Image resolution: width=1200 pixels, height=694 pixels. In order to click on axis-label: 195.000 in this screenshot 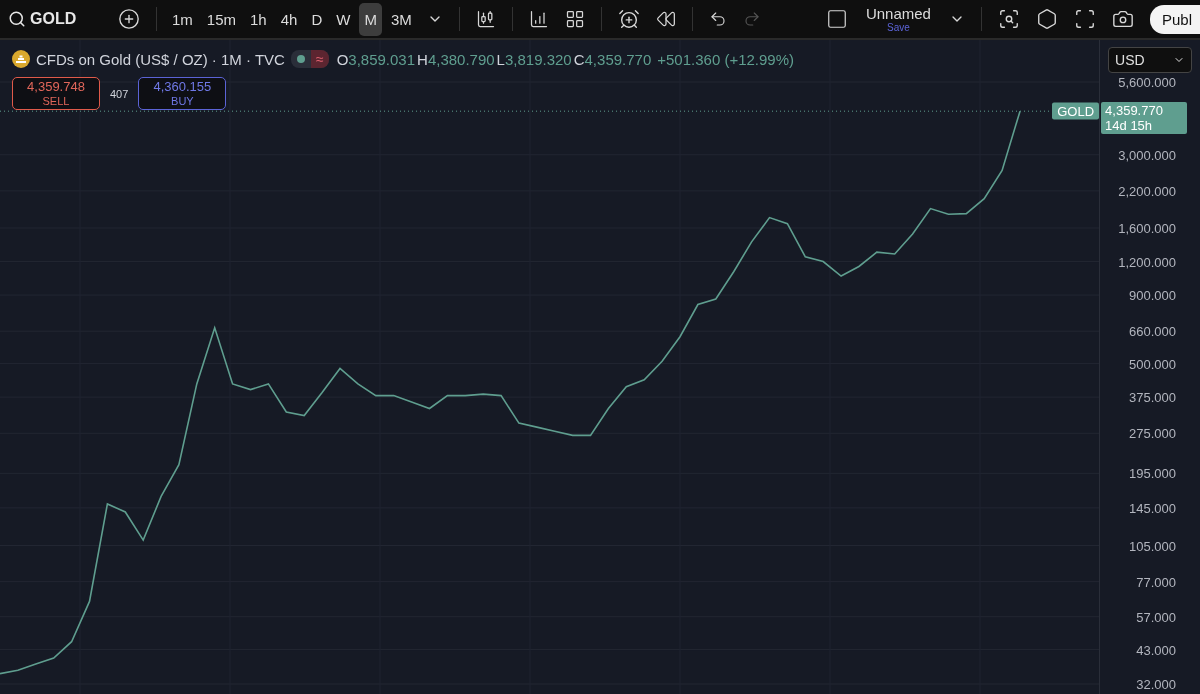, I will do `click(1152, 473)`.